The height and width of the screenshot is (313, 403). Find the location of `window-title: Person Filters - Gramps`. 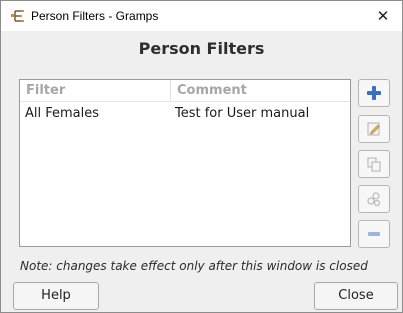

window-title: Person Filters - Gramps is located at coordinates (95, 16).